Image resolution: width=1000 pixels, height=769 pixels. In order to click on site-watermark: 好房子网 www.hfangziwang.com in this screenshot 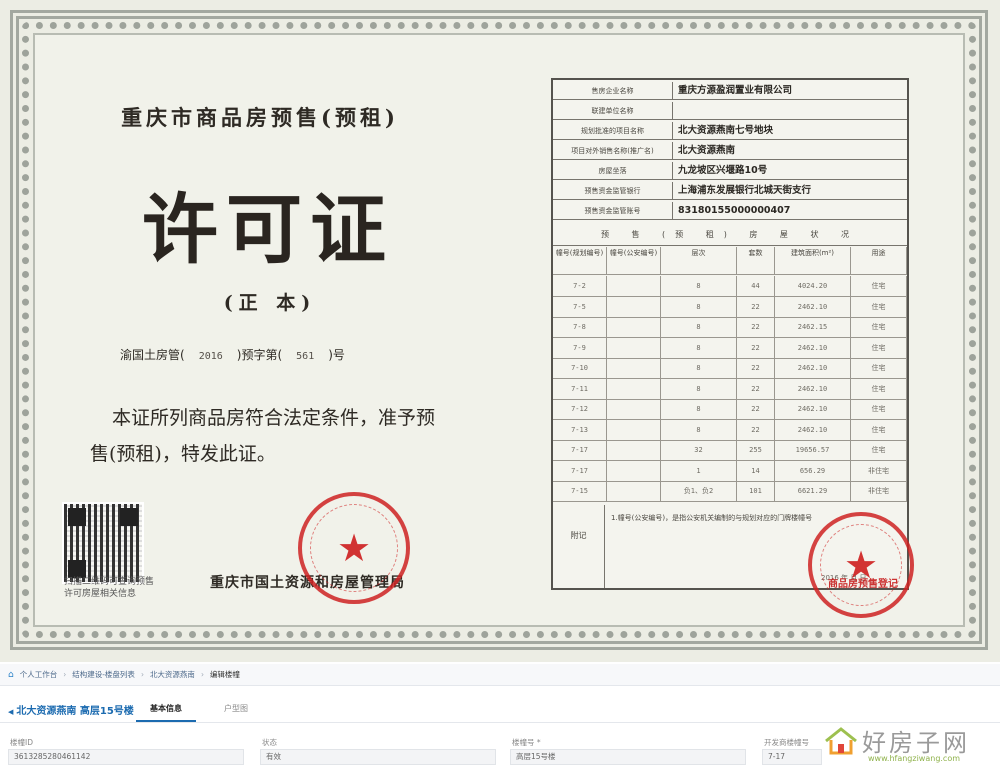, I will do `click(903, 743)`.